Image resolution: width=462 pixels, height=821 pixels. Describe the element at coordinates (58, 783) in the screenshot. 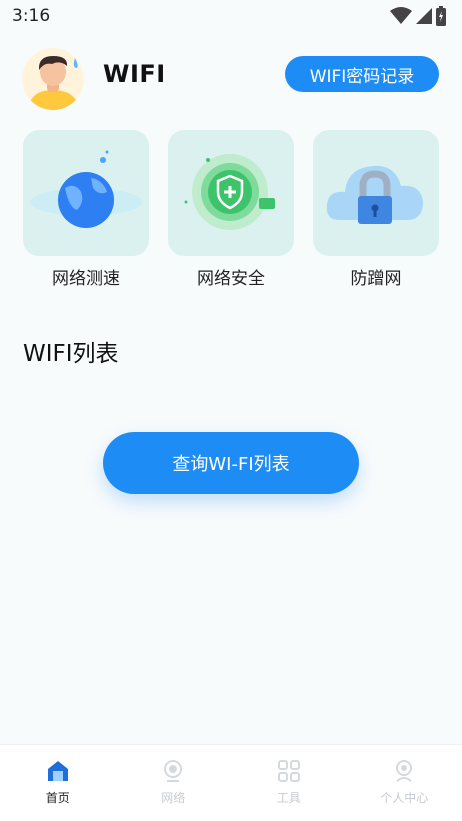

I see `nav-item-home: 首页` at that location.